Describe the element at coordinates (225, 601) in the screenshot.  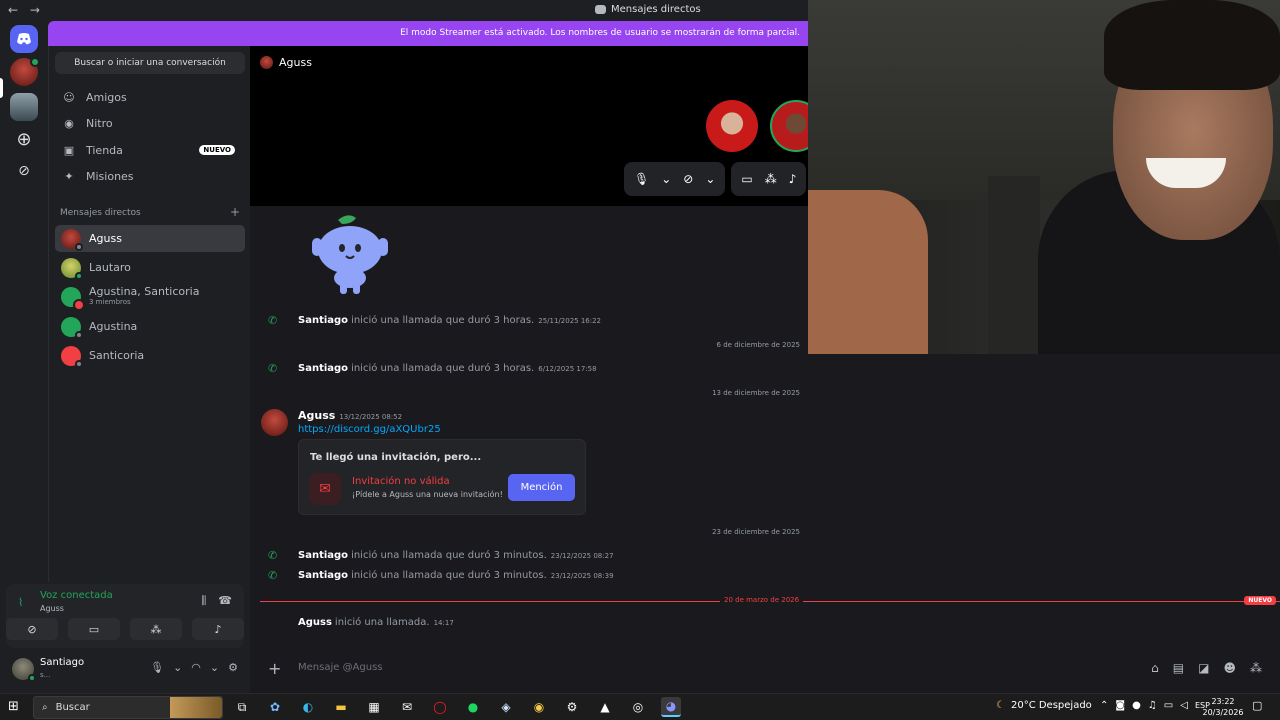
I see `disconnect-icon: ☎` at that location.